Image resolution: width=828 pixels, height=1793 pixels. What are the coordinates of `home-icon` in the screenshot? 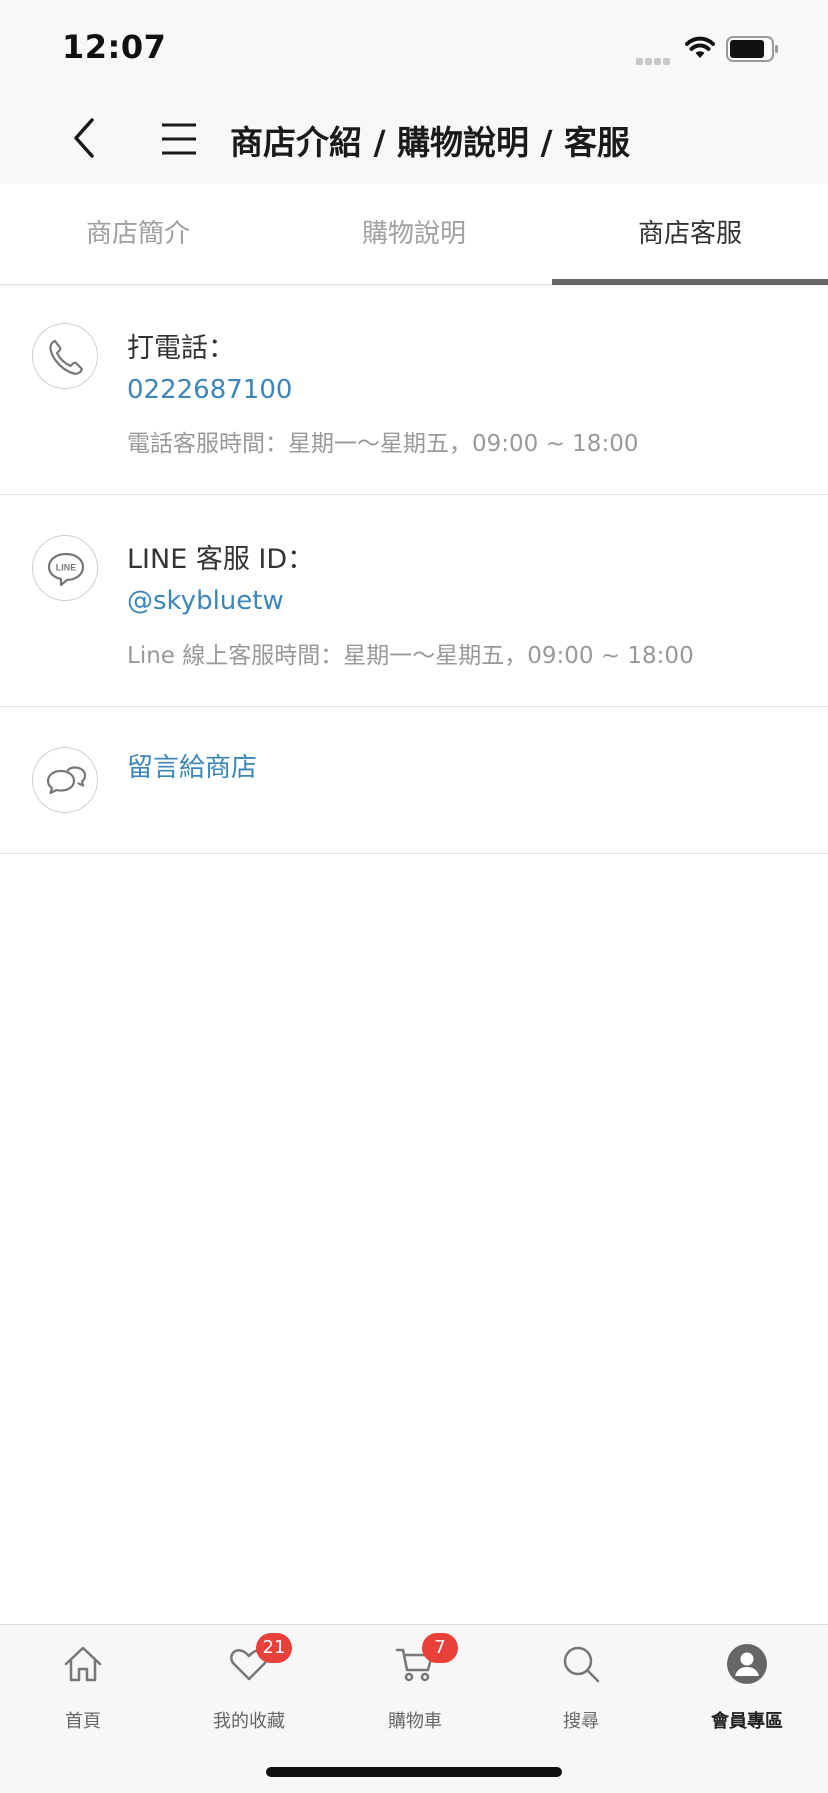 It's located at (83, 1664).